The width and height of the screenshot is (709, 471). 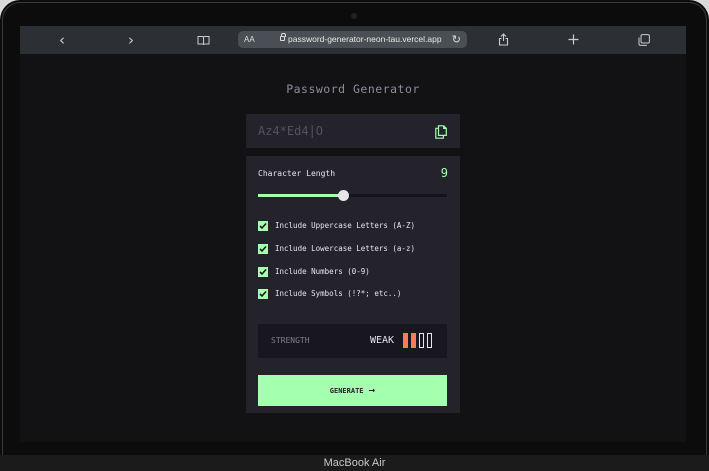 I want to click on text-size-button: AA, so click(x=249, y=39).